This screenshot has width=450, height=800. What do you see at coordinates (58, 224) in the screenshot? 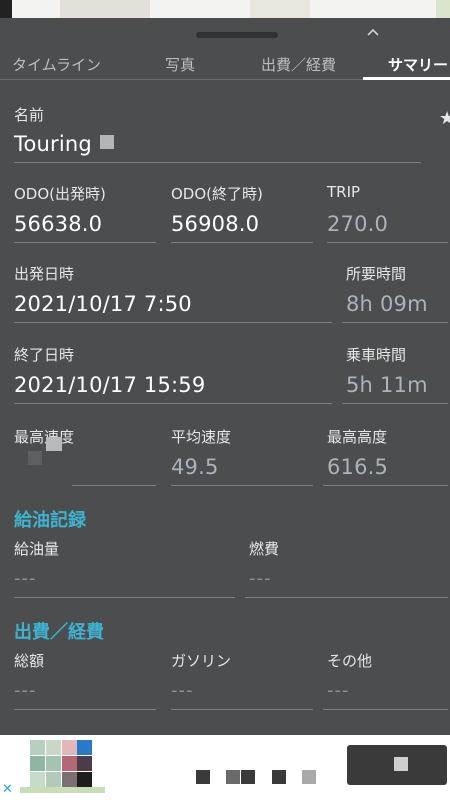
I see `odo-start-field: 56638.0` at bounding box center [58, 224].